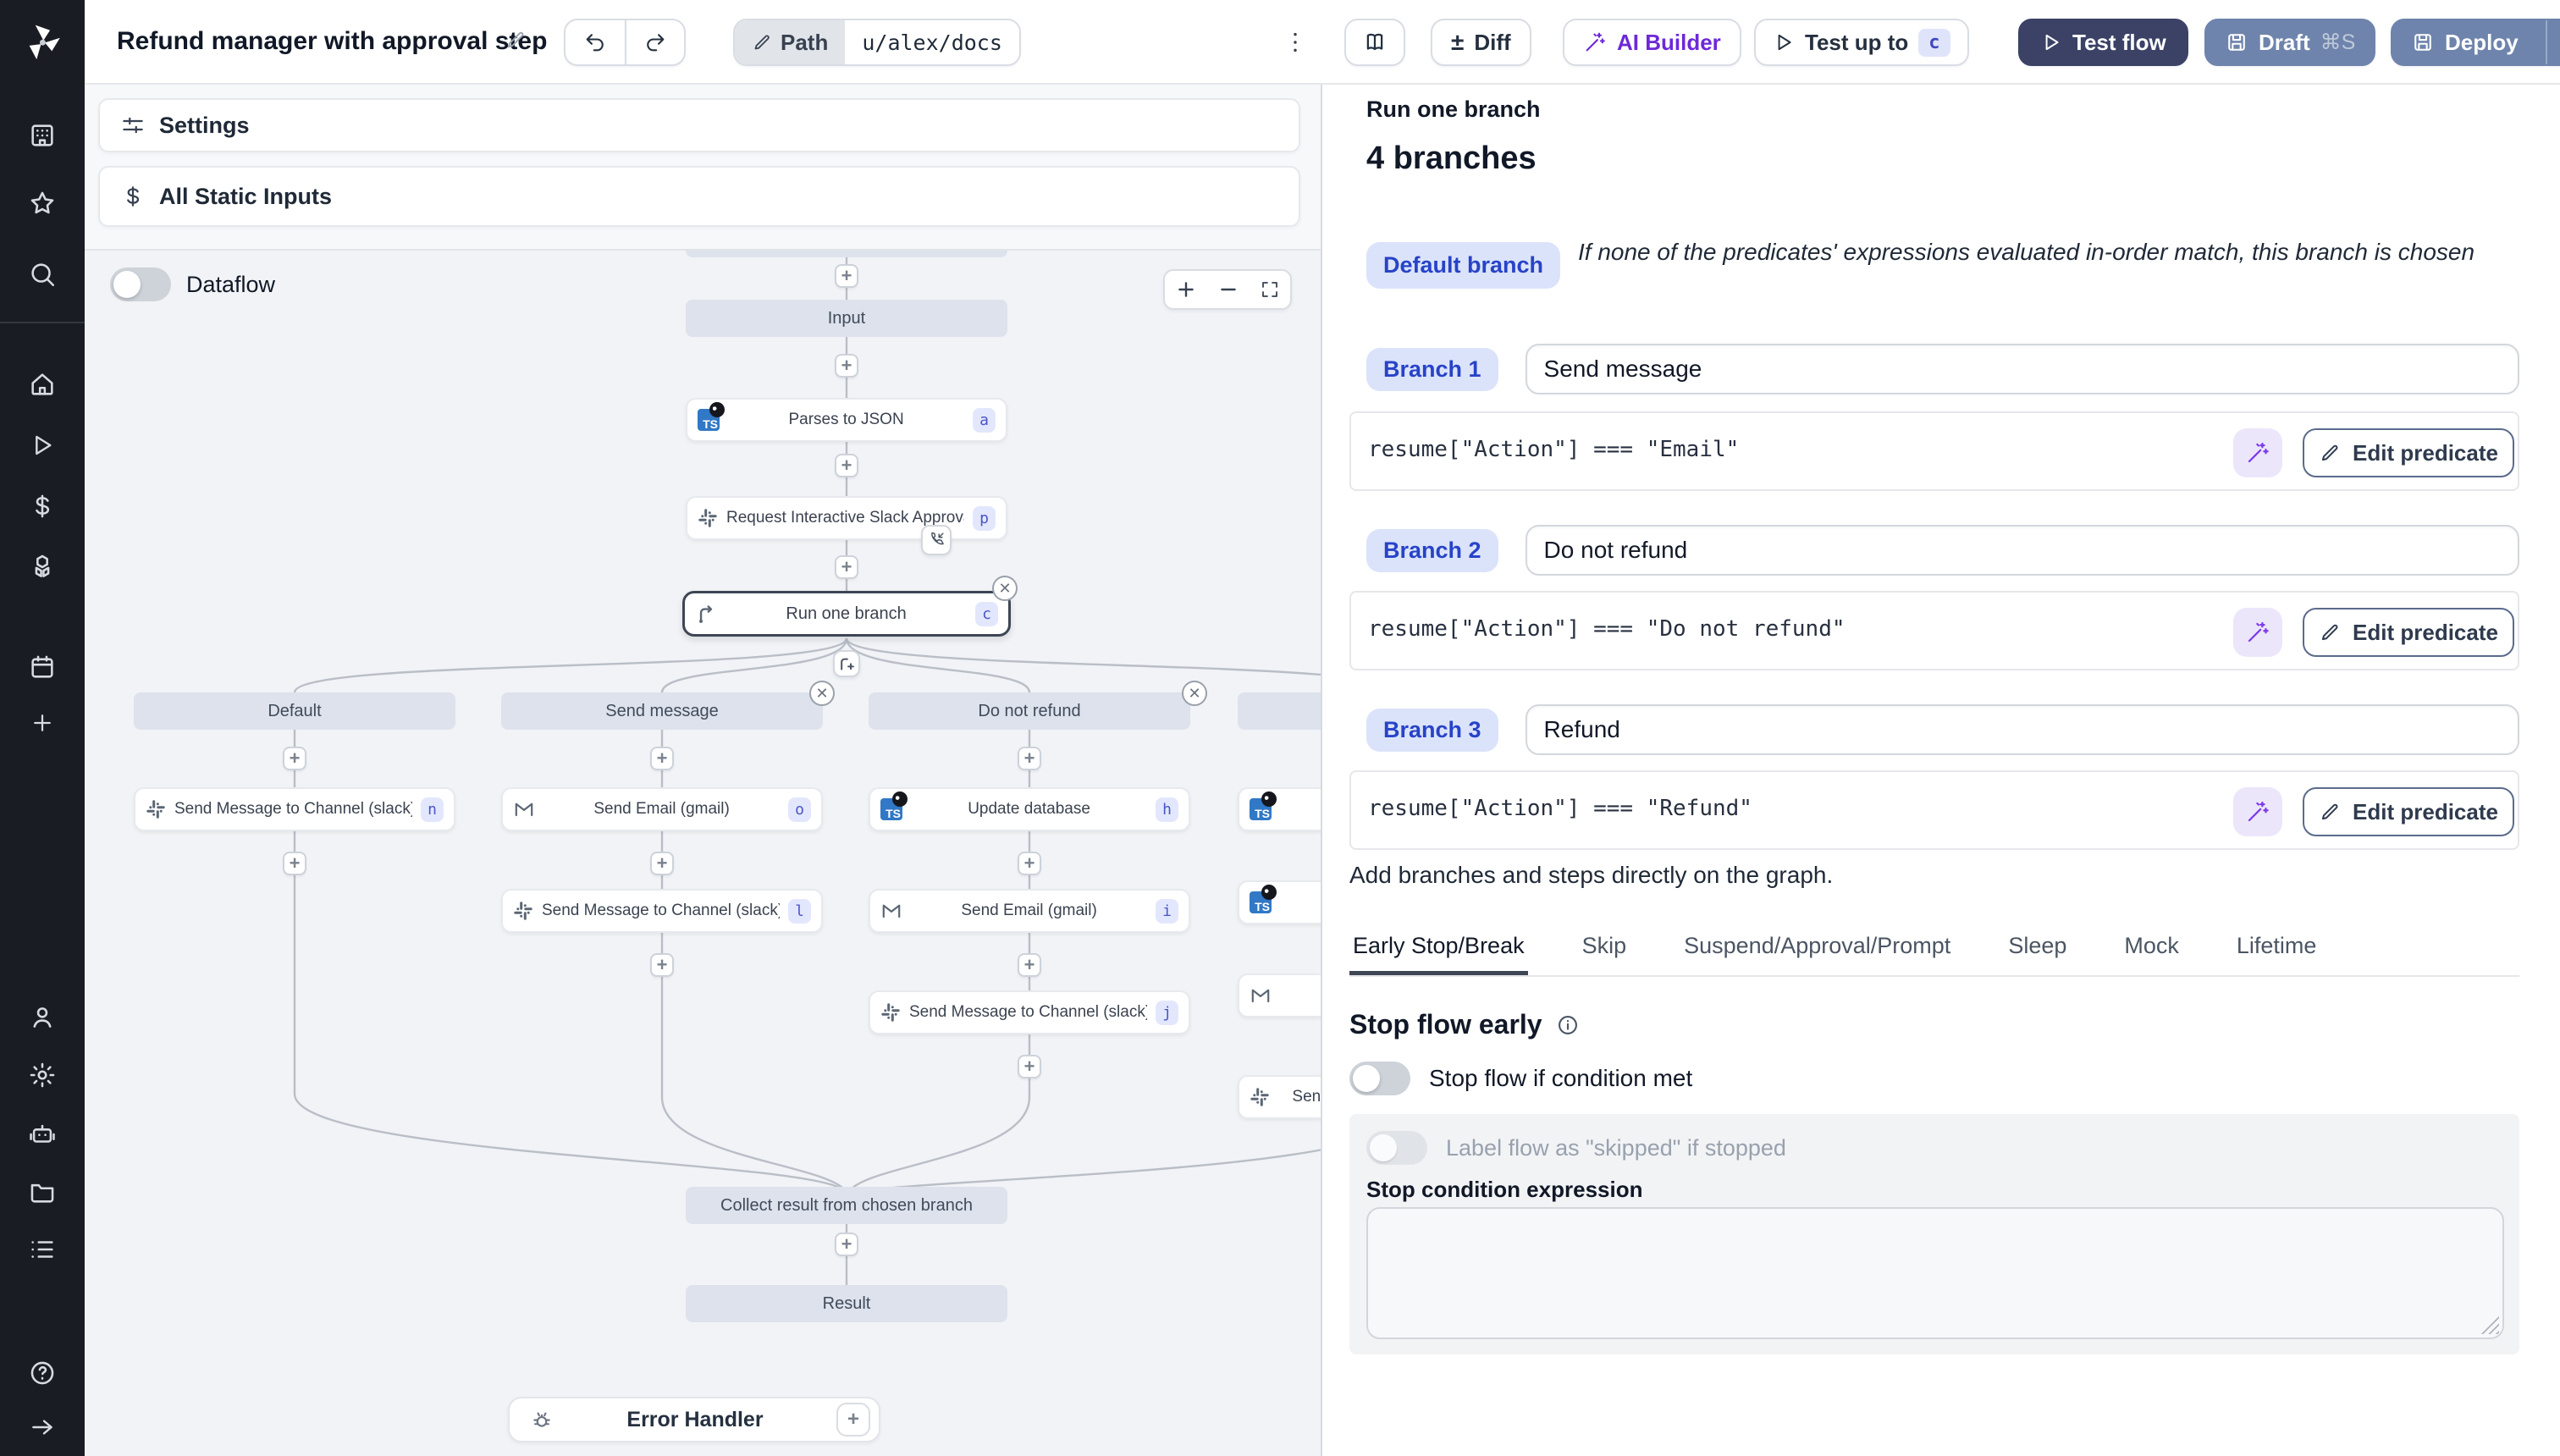 The width and height of the screenshot is (2560, 1456). Describe the element at coordinates (846, 420) in the screenshot. I see `step-node-parses-to-json: TS Parses to JSON a` at that location.